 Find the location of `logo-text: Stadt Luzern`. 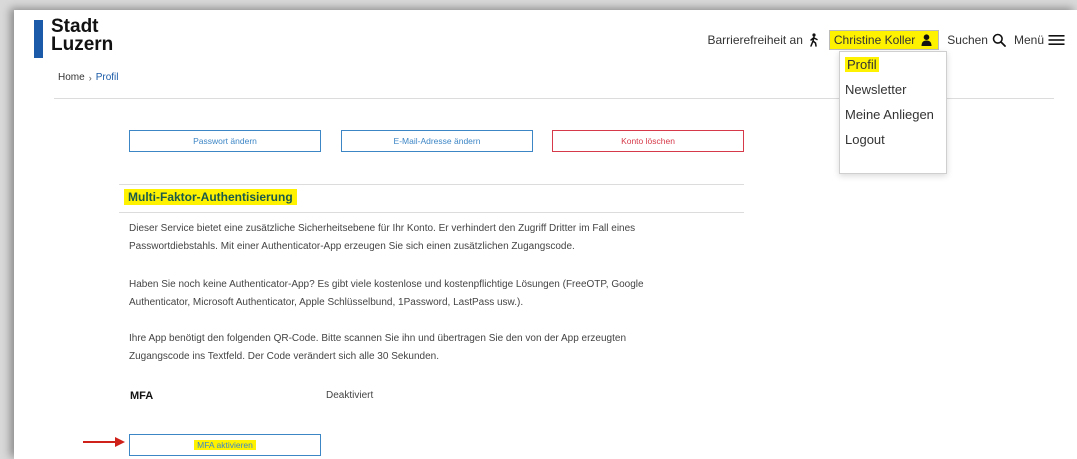

logo-text: Stadt Luzern is located at coordinates (82, 36).